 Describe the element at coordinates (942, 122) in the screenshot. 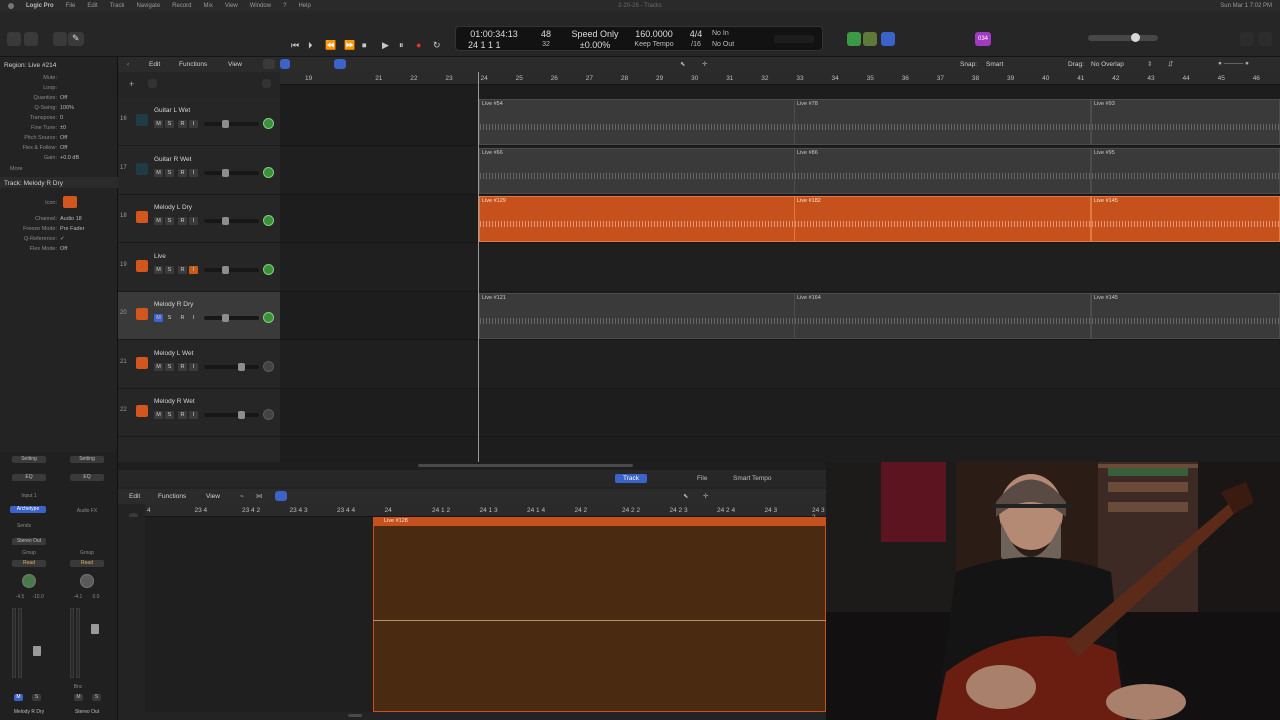

I see `audio-region: Live #78` at that location.